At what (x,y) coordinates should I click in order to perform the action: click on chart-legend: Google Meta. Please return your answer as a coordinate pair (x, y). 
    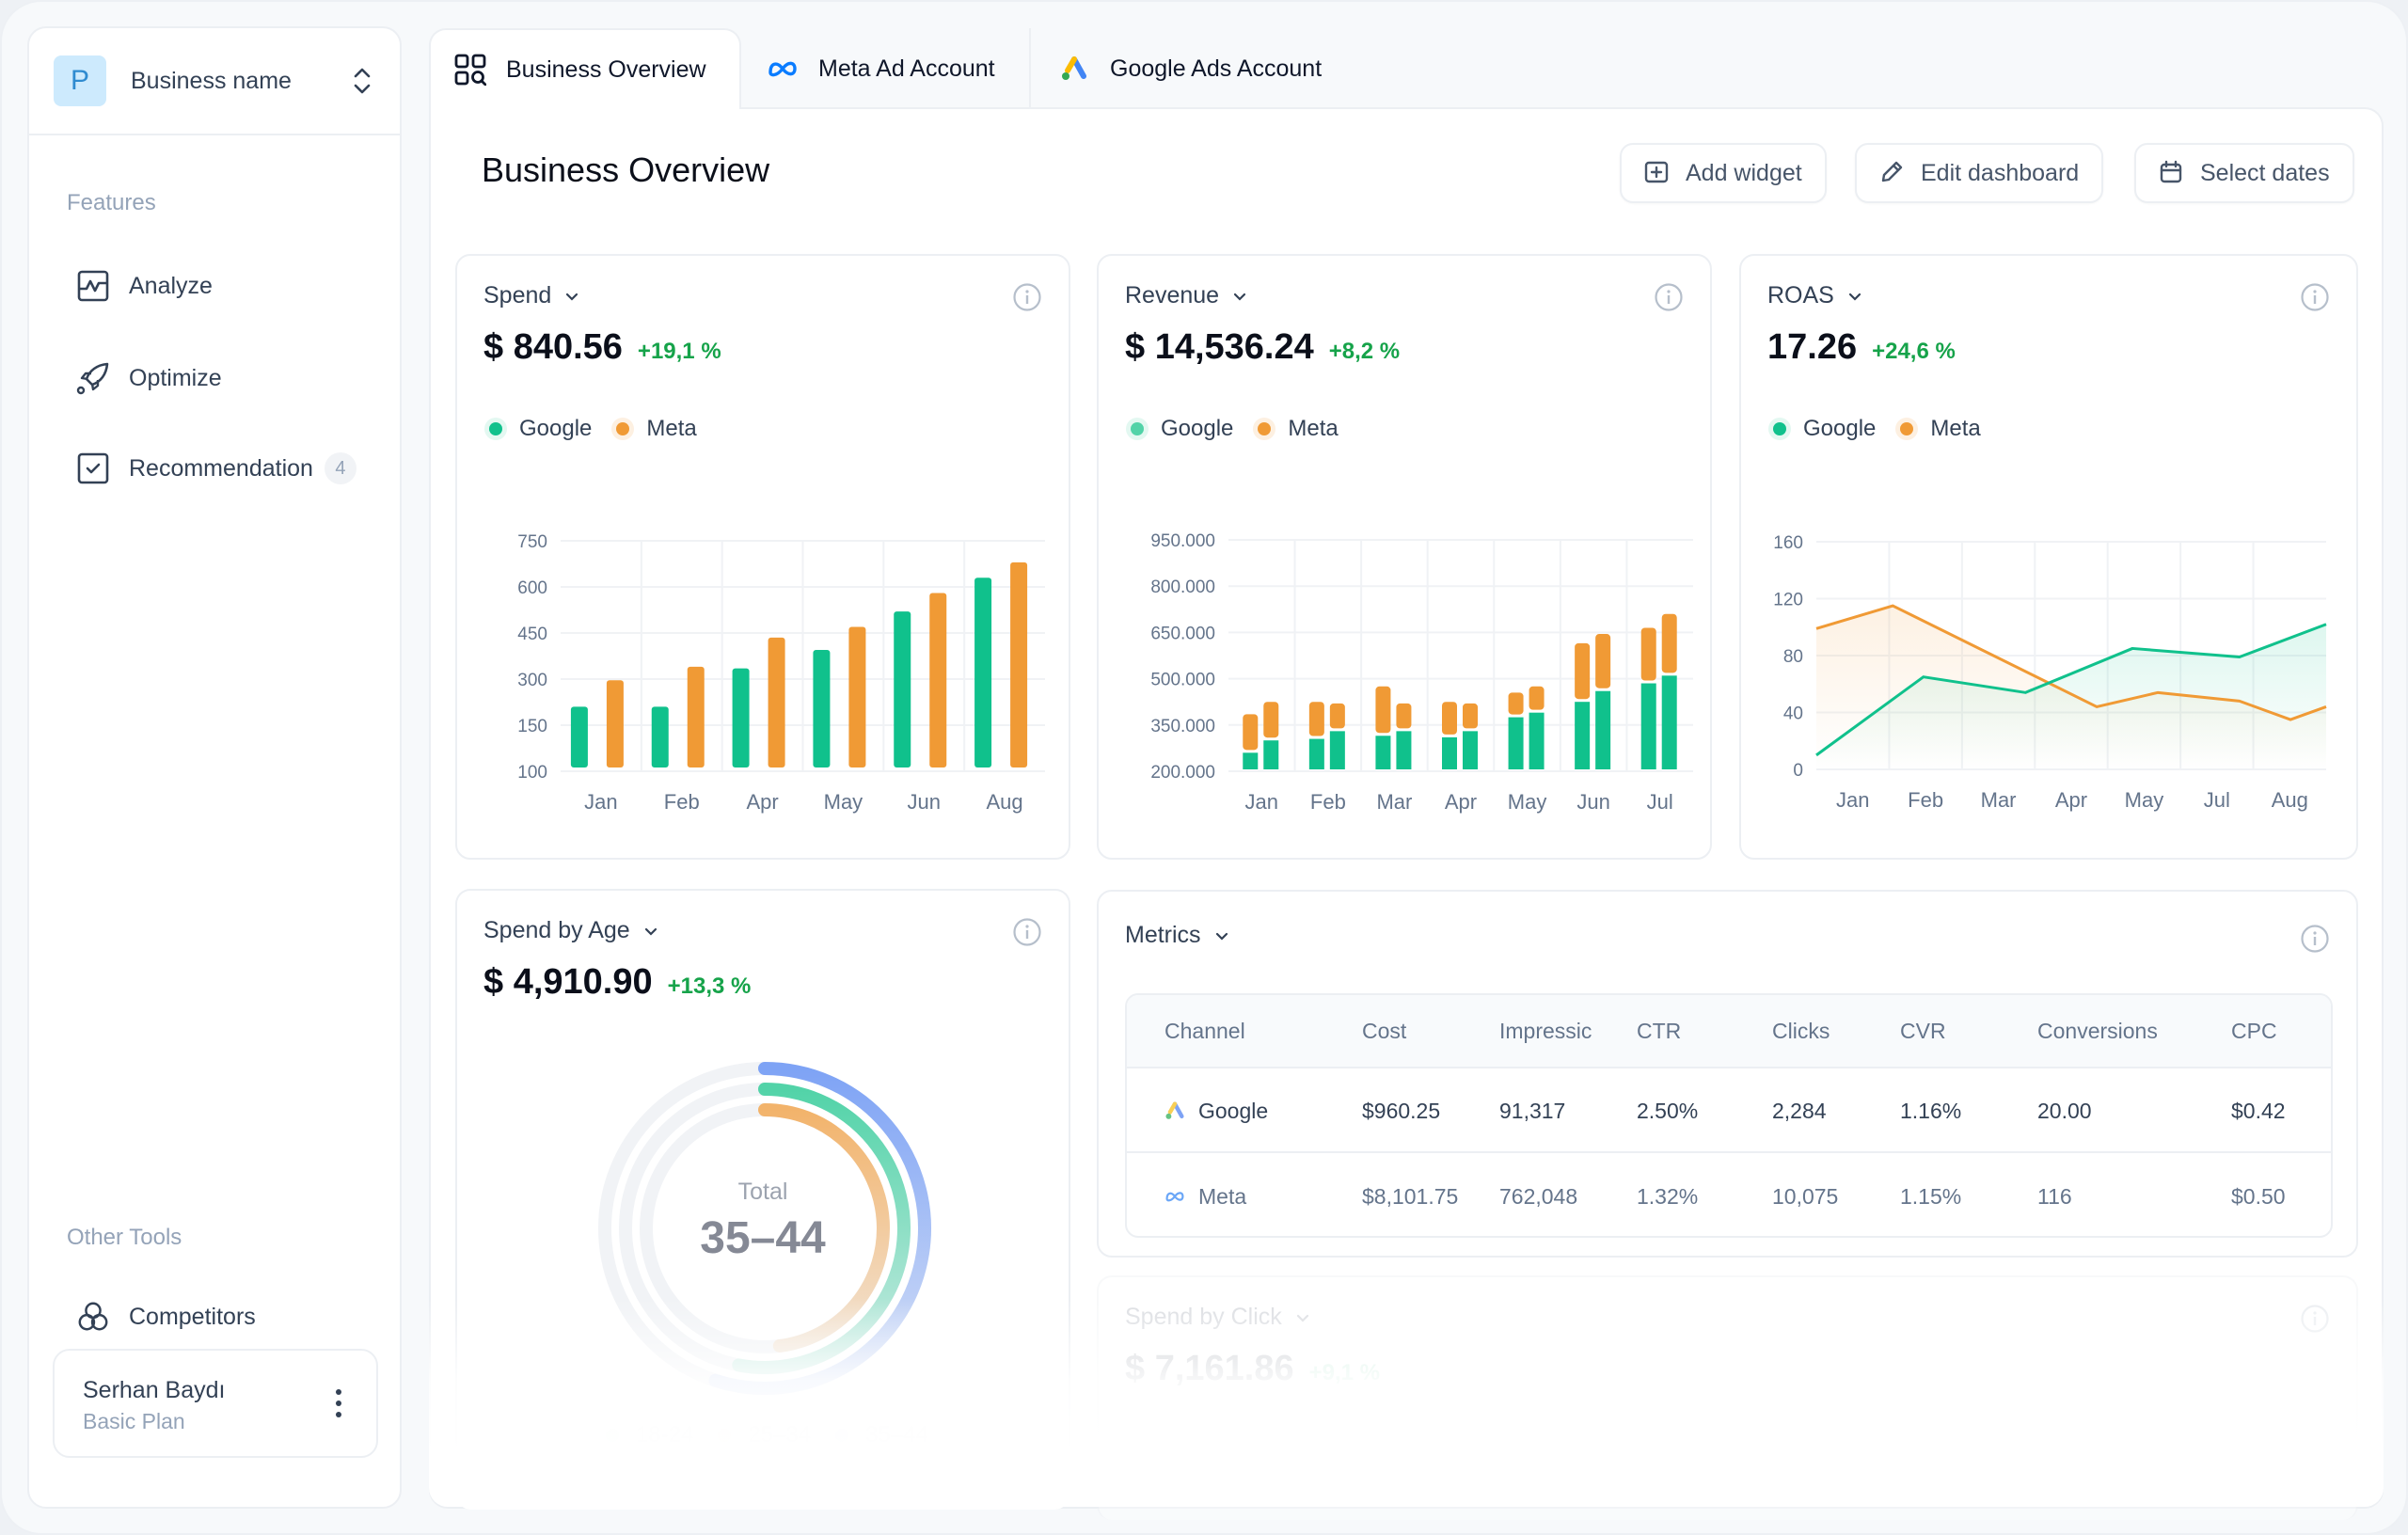
    Looking at the image, I should click on (1889, 429).